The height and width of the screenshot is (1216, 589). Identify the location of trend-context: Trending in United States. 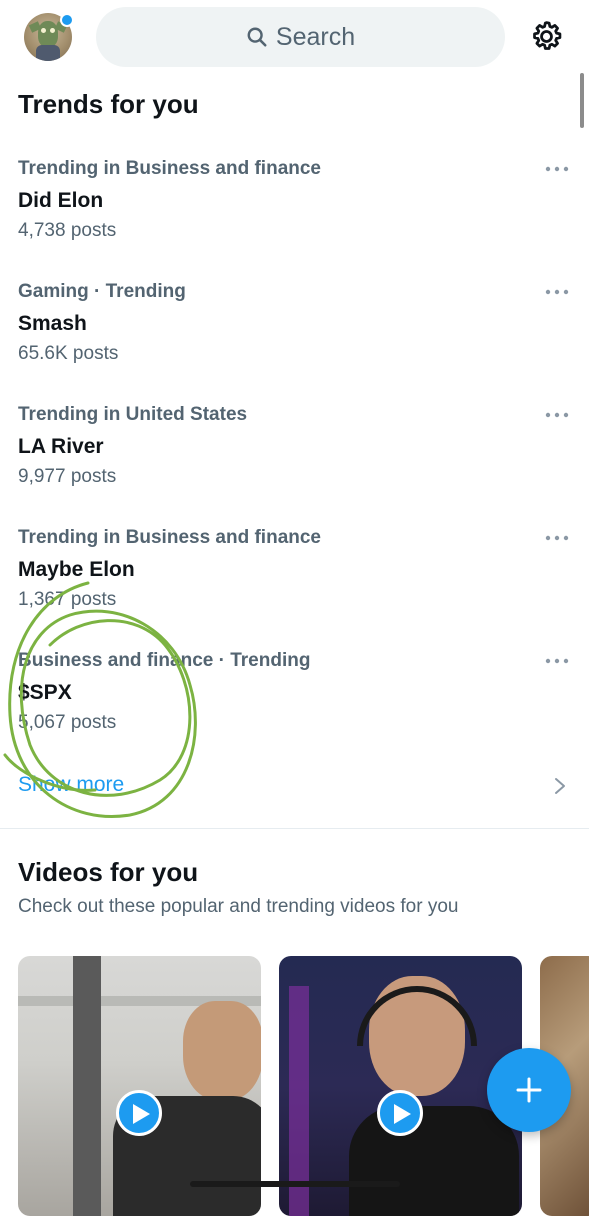
(133, 414).